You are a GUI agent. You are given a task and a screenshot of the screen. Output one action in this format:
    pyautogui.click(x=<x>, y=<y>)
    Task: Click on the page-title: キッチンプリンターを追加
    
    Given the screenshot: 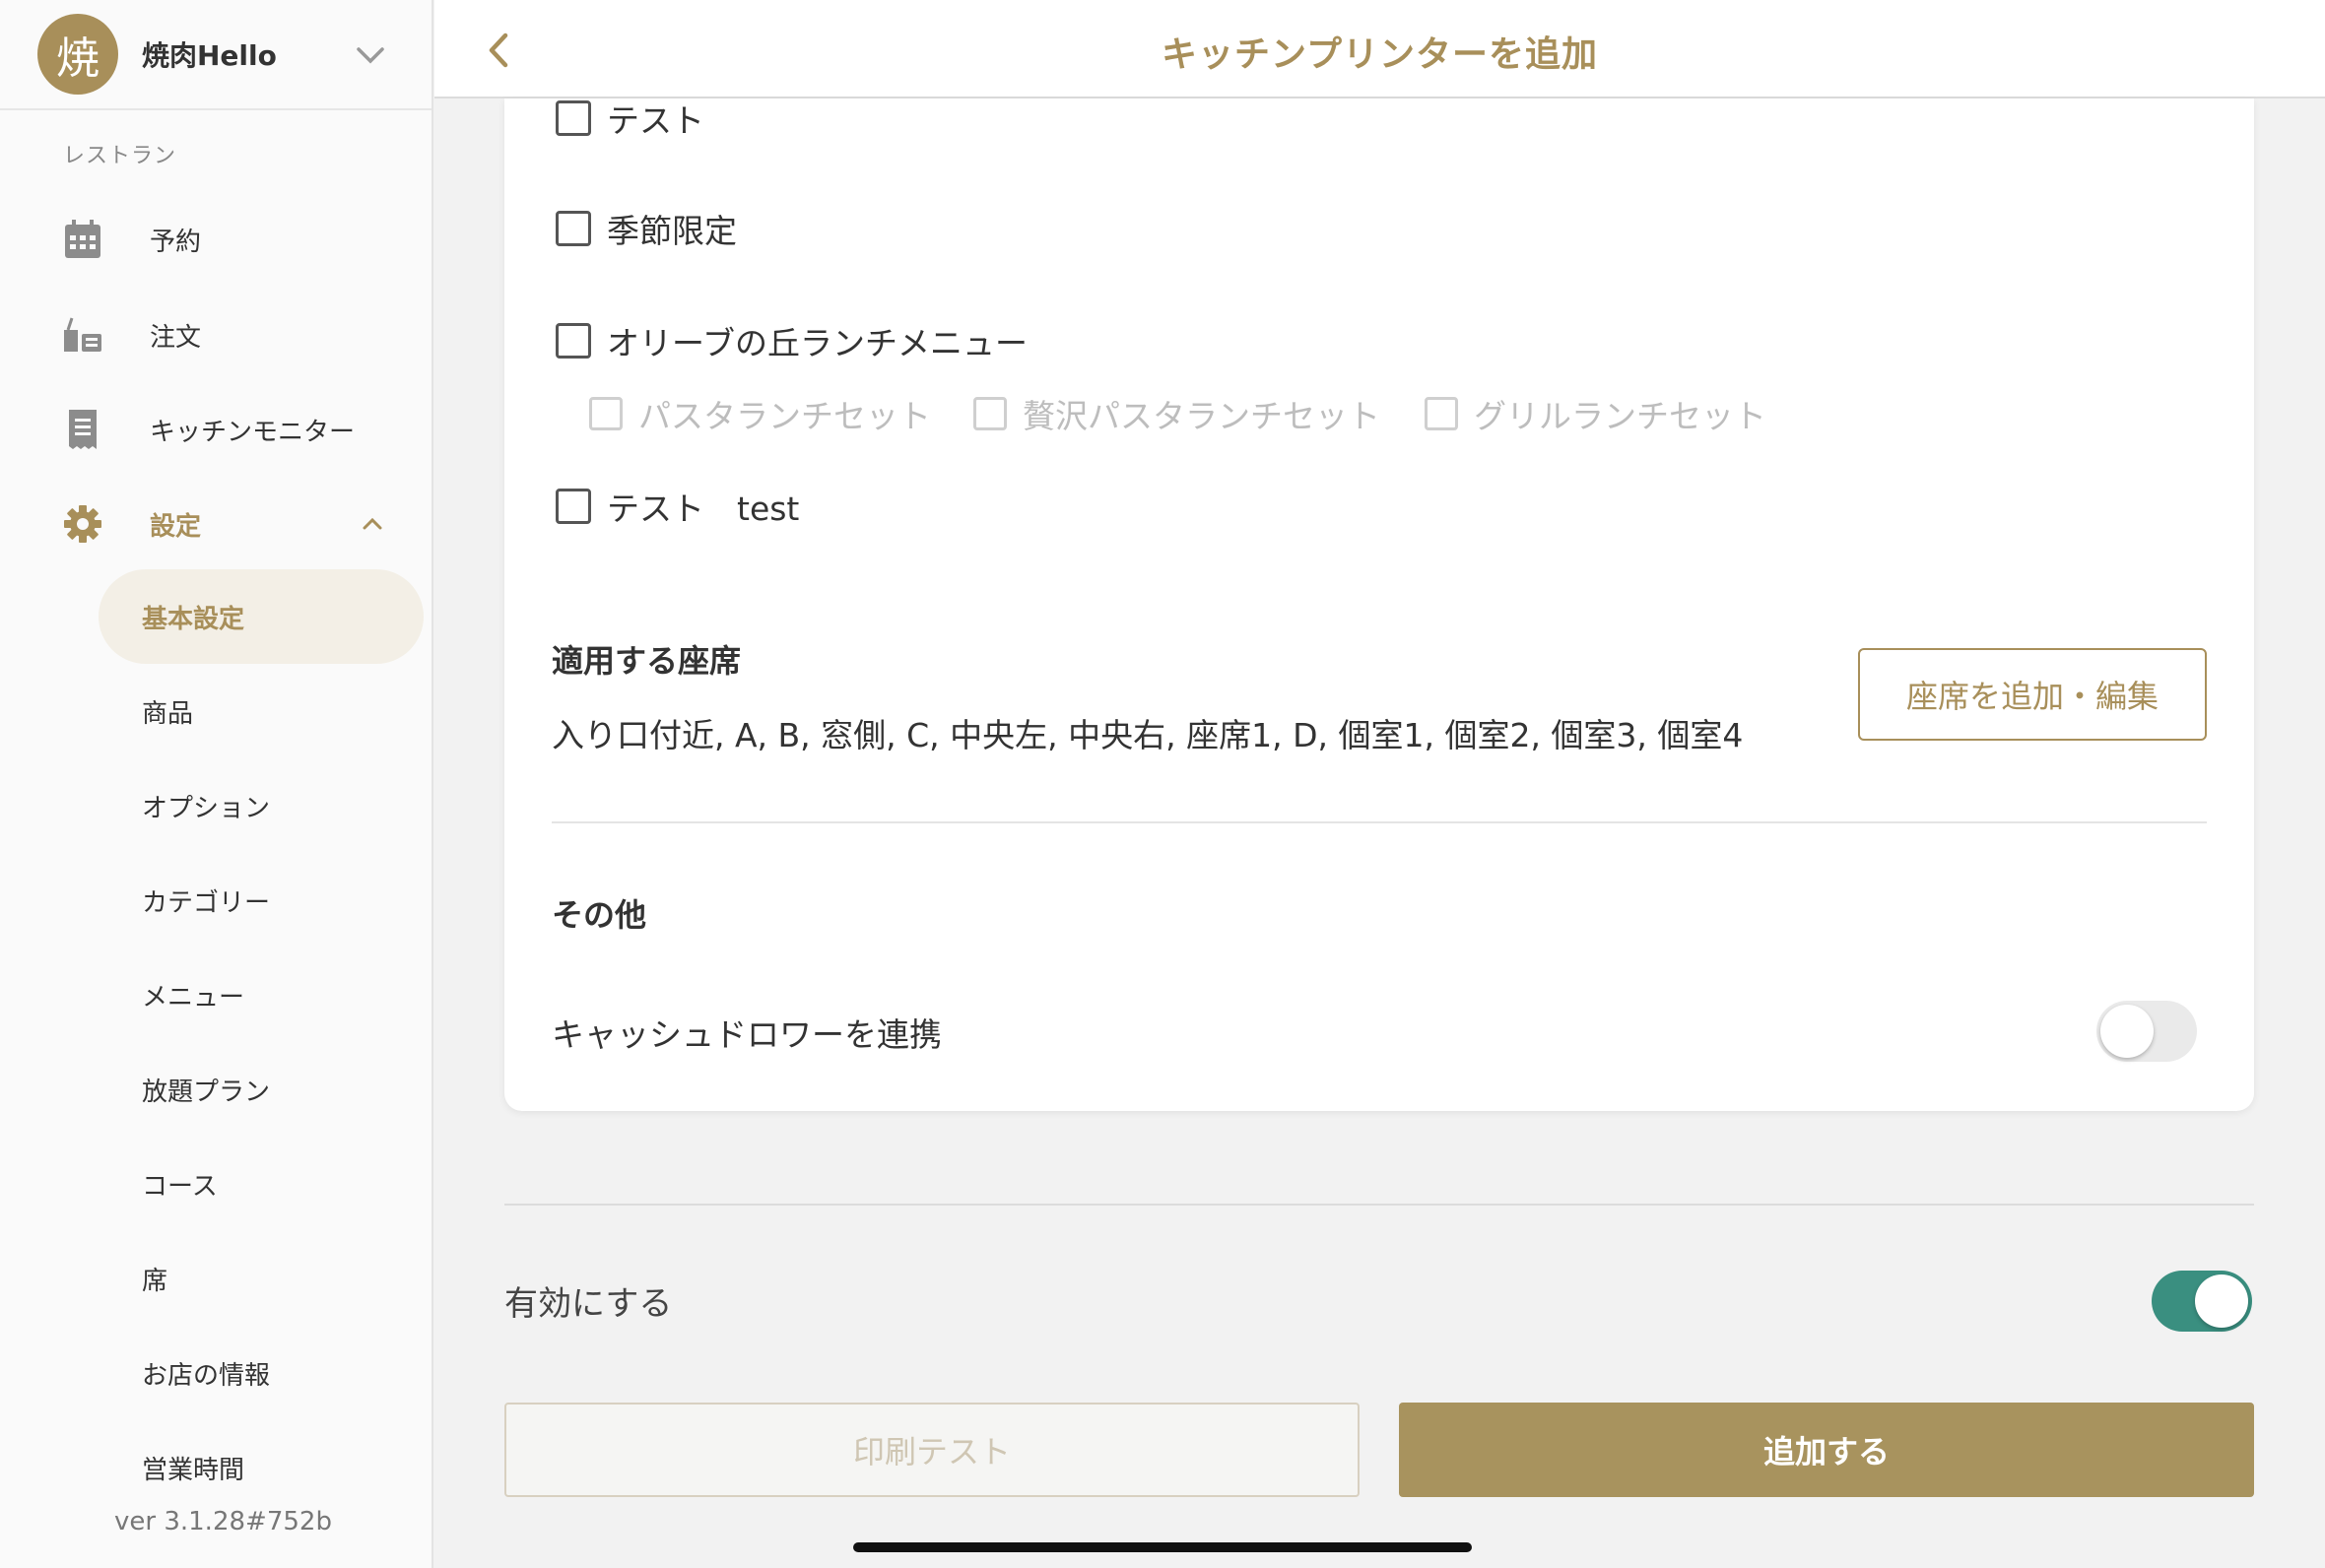 What is the action you would take?
    pyautogui.click(x=1380, y=55)
    